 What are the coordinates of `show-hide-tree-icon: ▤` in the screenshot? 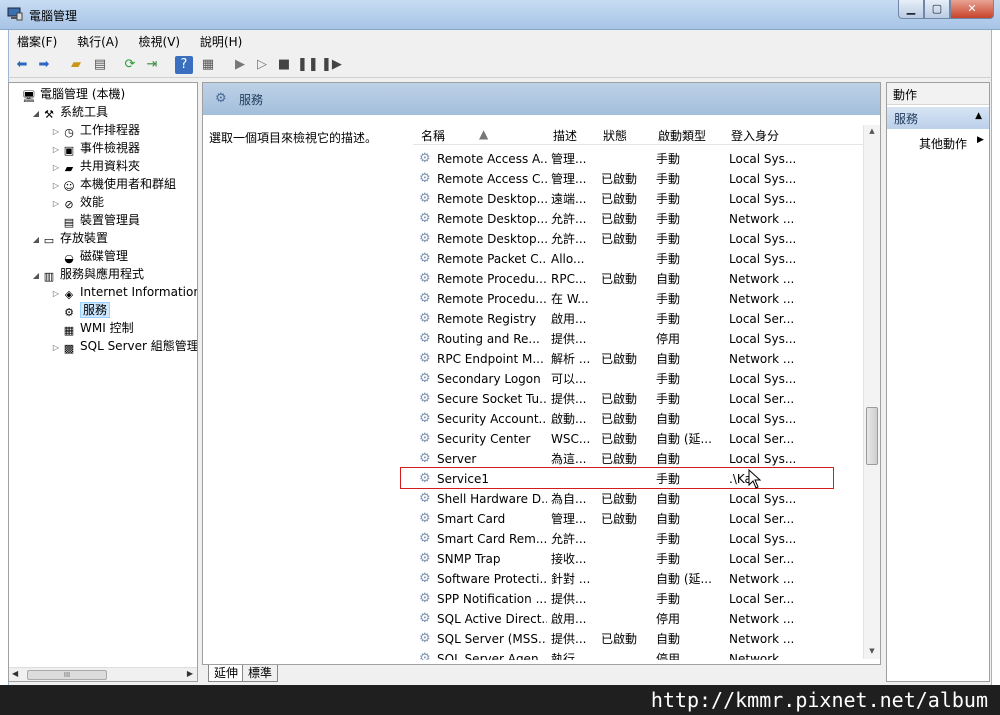 It's located at (100, 65).